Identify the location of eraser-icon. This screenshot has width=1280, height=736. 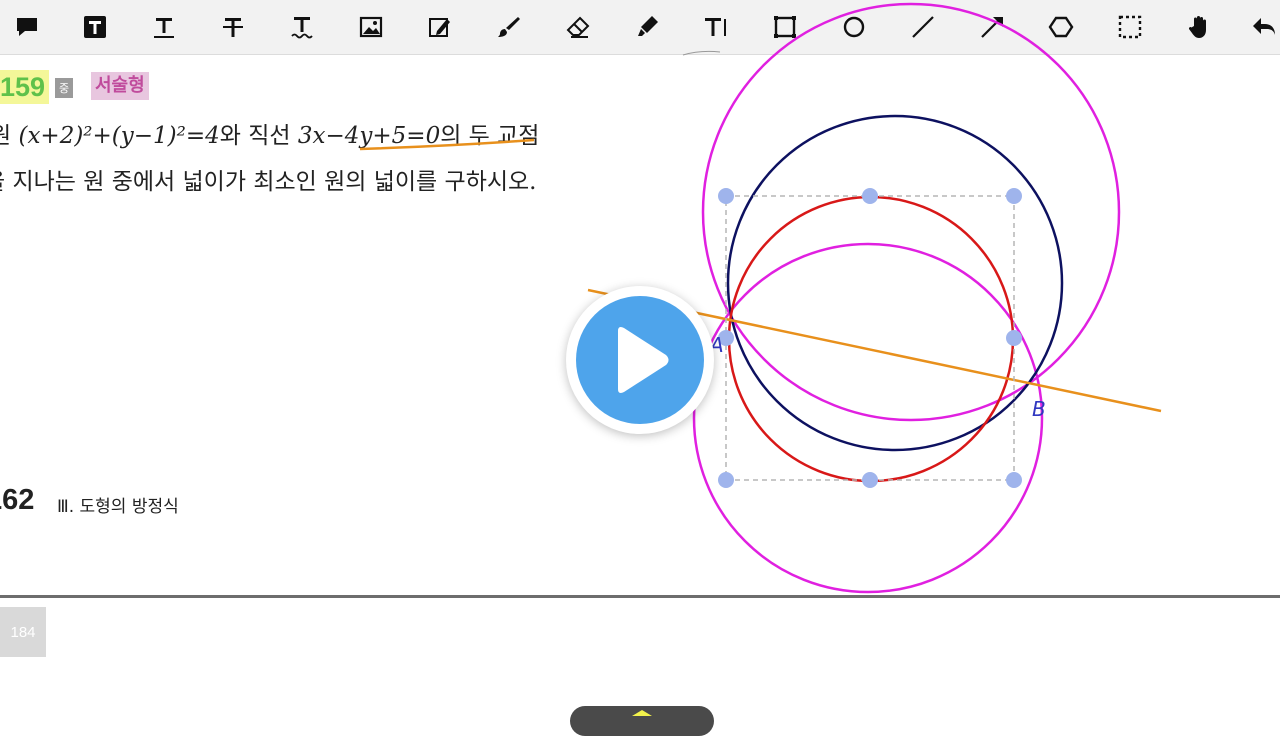
(578, 27).